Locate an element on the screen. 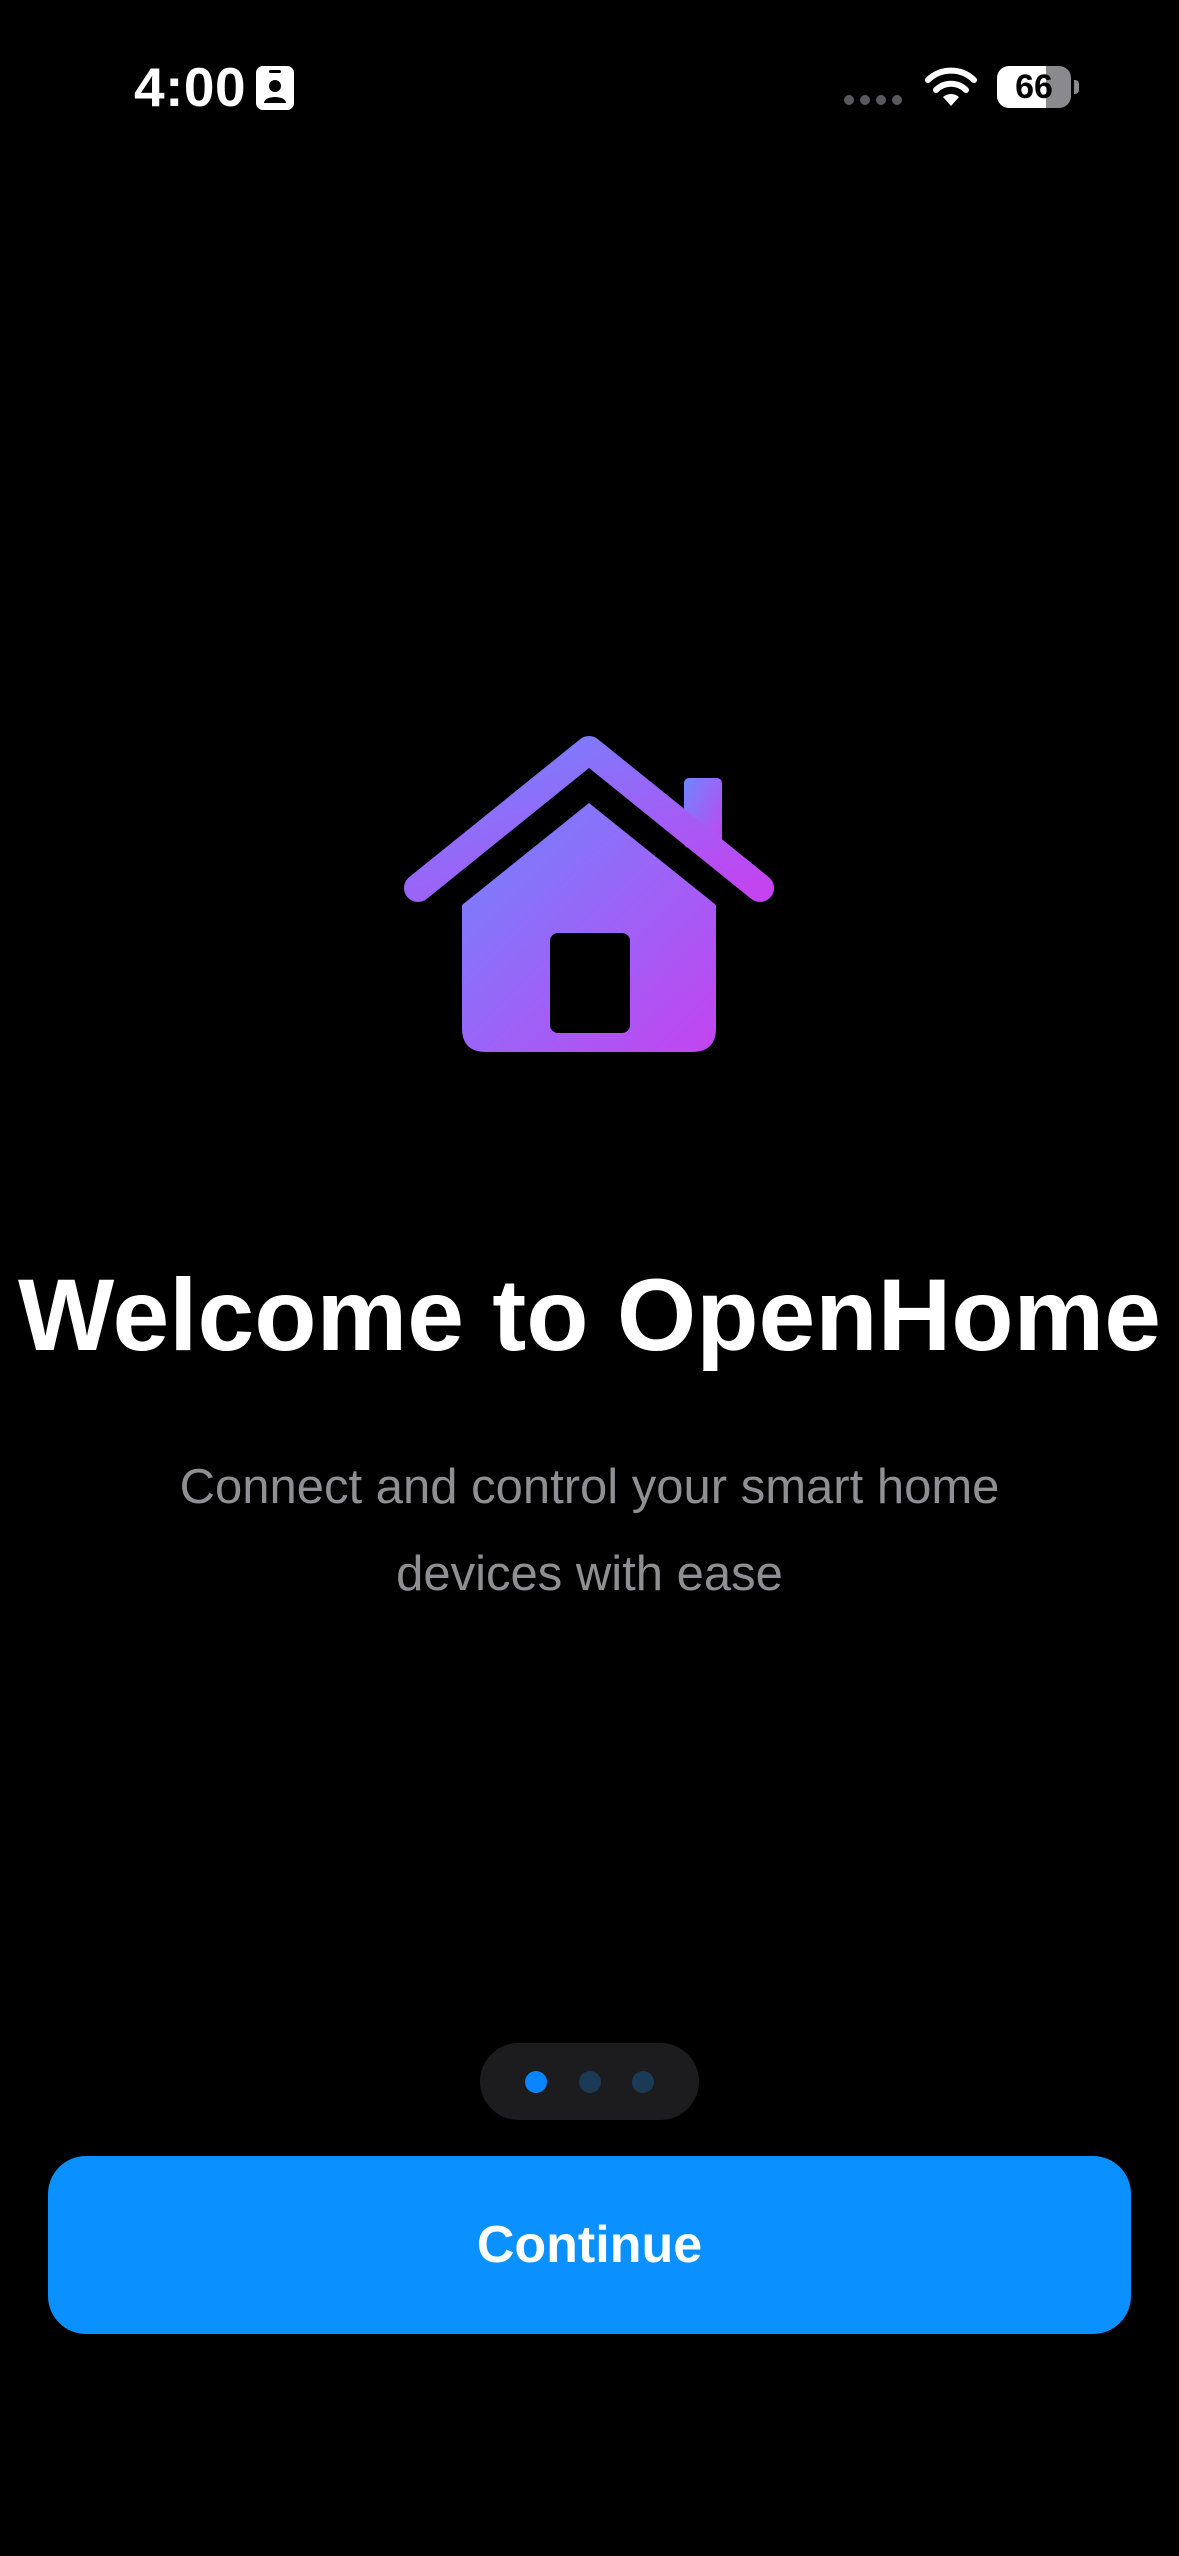 This screenshot has width=1179, height=2556. page-title: Welcome to OpenHome is located at coordinates (589, 1315).